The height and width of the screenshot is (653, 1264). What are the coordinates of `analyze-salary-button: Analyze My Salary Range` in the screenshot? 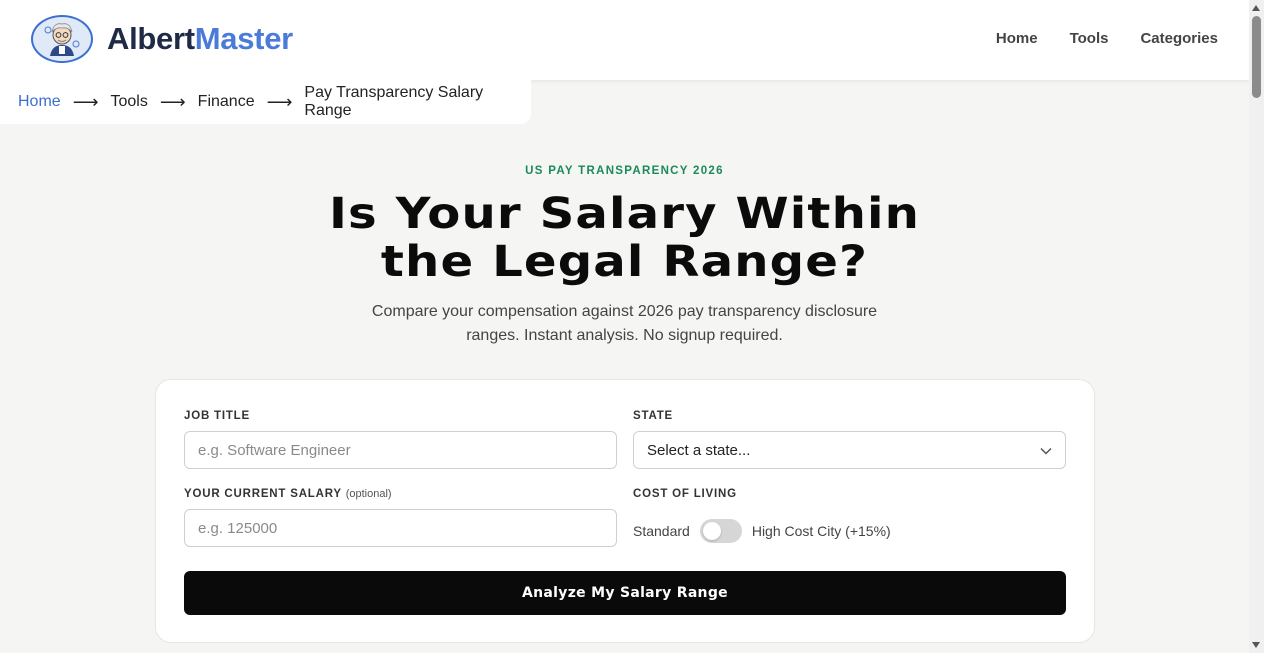 It's located at (625, 593).